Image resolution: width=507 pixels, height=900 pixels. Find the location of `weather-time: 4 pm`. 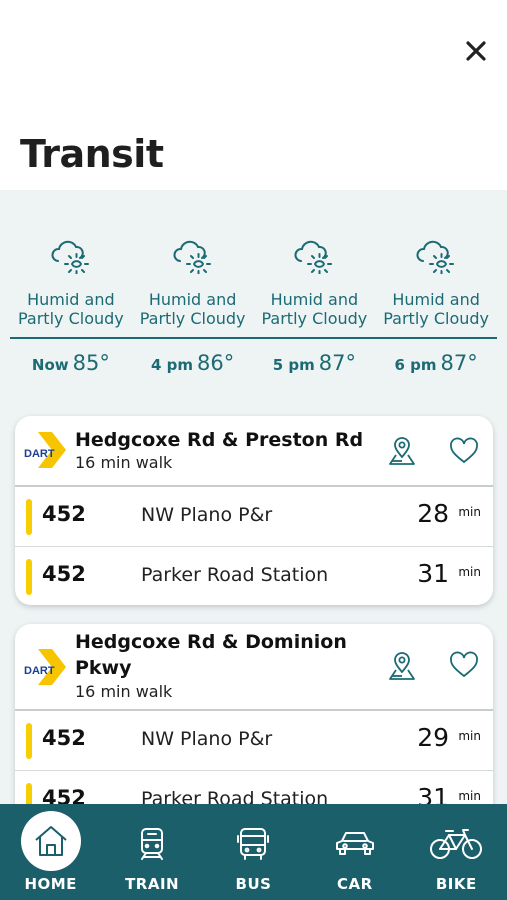

weather-time: 4 pm is located at coordinates (172, 365).